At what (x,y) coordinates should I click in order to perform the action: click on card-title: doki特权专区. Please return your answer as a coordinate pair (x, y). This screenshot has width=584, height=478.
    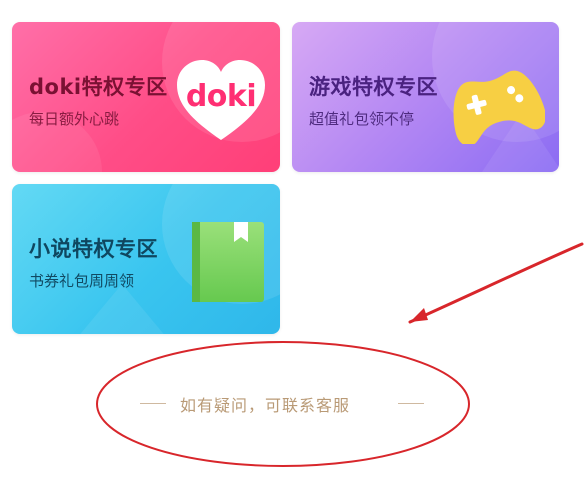
    Looking at the image, I should click on (98, 87).